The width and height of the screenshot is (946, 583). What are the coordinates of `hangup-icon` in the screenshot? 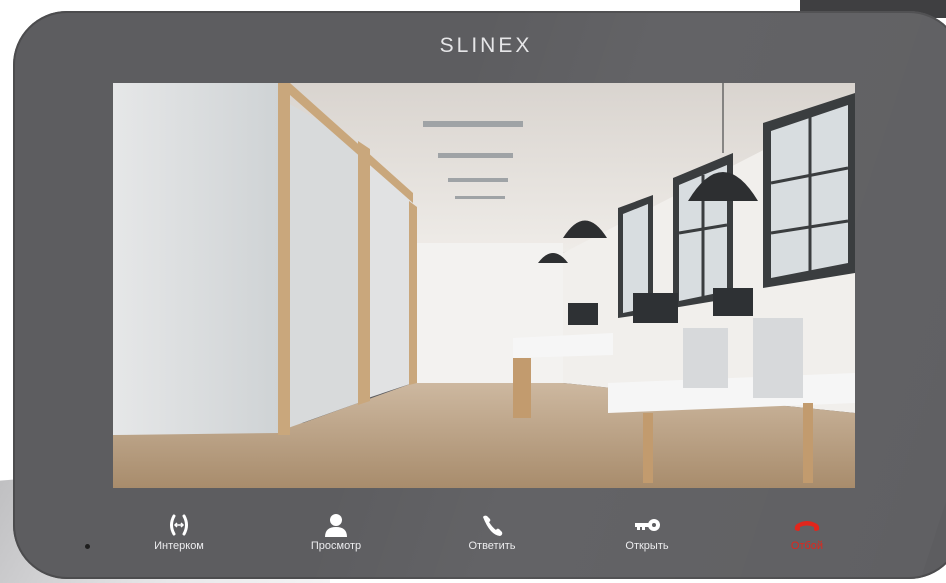 It's located at (807, 526).